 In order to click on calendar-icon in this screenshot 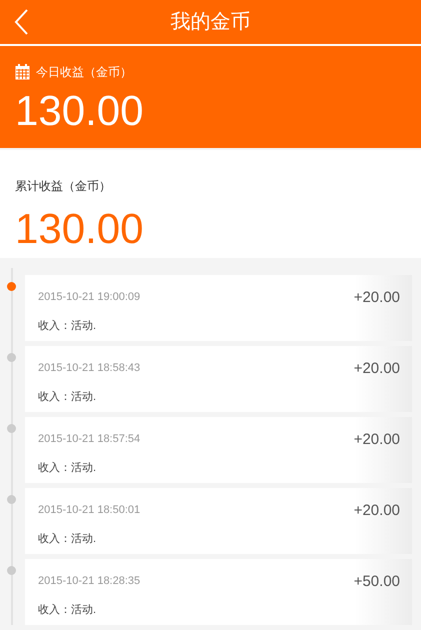, I will do `click(22, 72)`.